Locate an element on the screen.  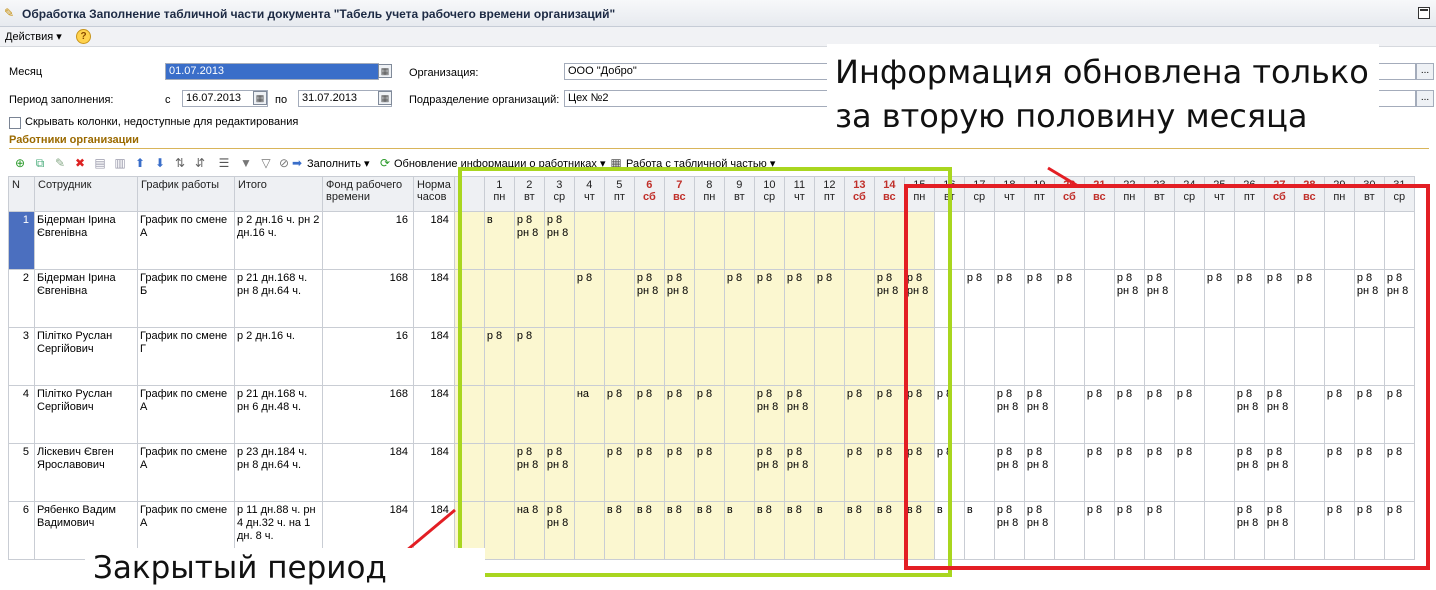
update-info-button: Обновление информации о работниках ▾ is located at coordinates (500, 163).